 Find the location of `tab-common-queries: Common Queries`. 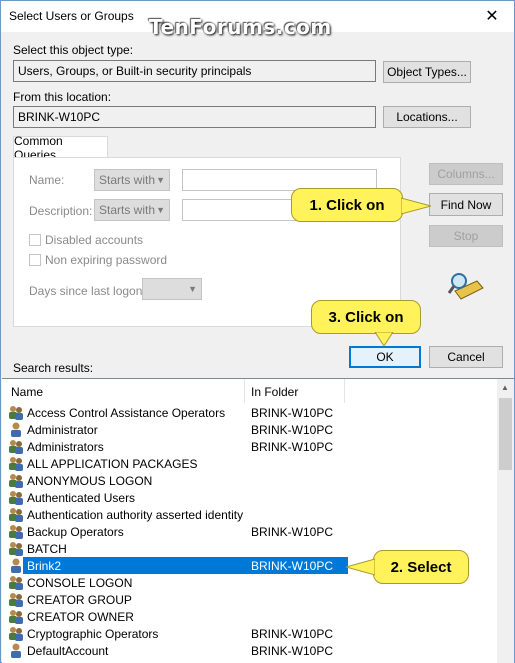

tab-common-queries: Common Queries is located at coordinates (60, 148).